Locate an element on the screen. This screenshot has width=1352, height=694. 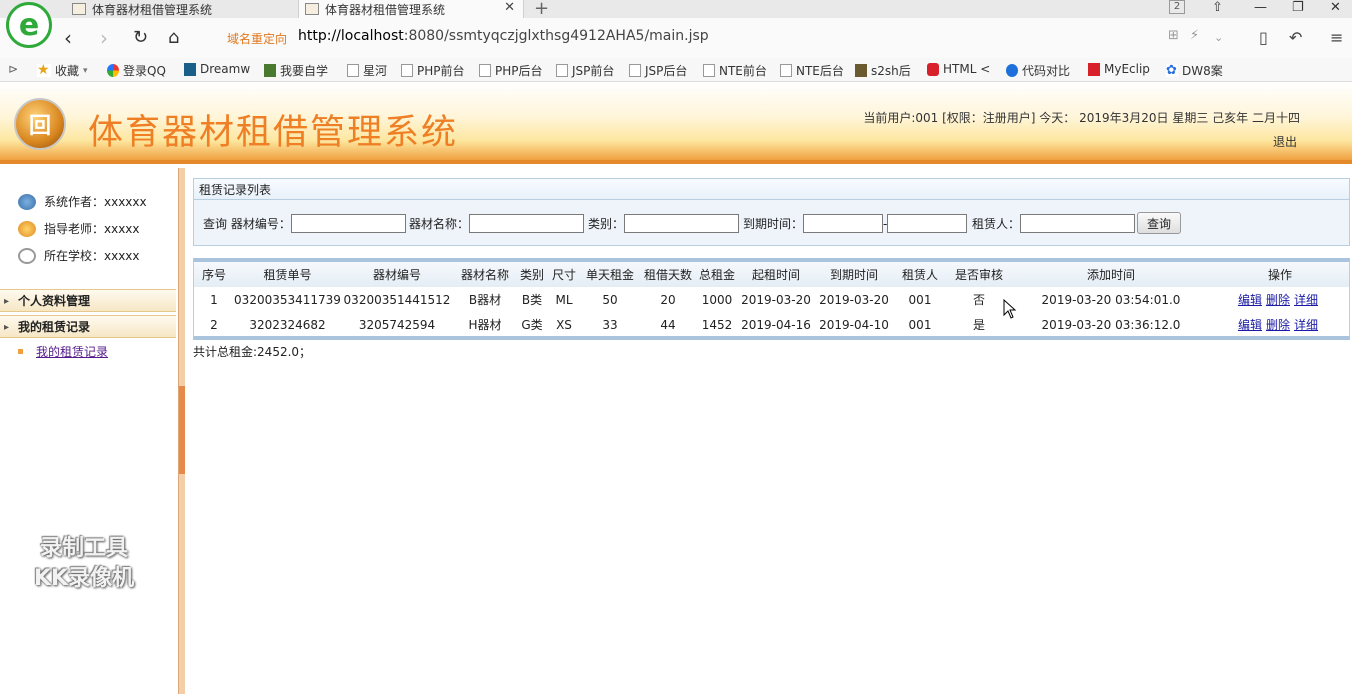
due-date-to-input is located at coordinates (927, 223).